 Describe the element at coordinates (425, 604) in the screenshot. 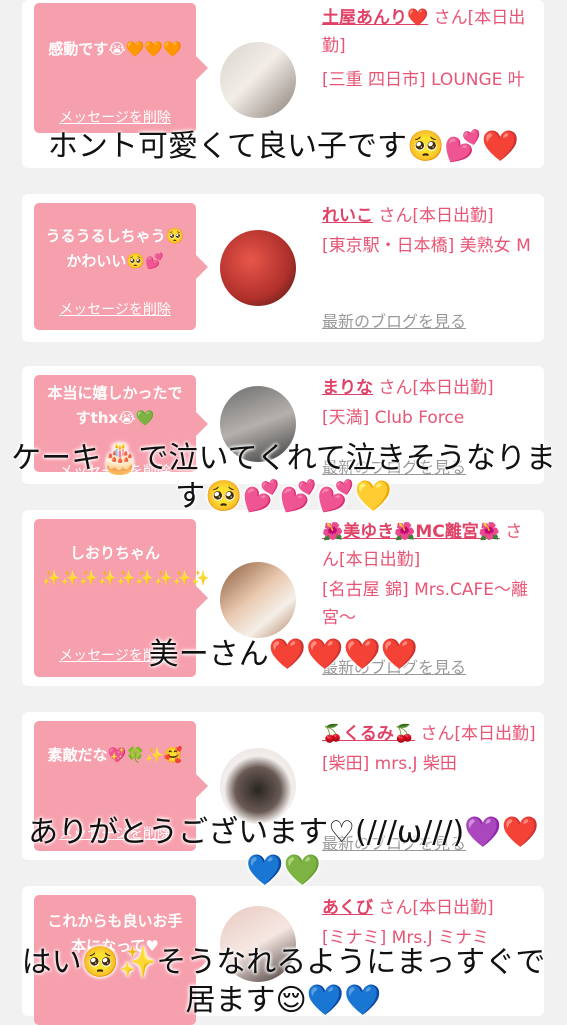

I see `cast-shop: [名古屋 錦] Mrs.CAFE〜離宮〜` at that location.